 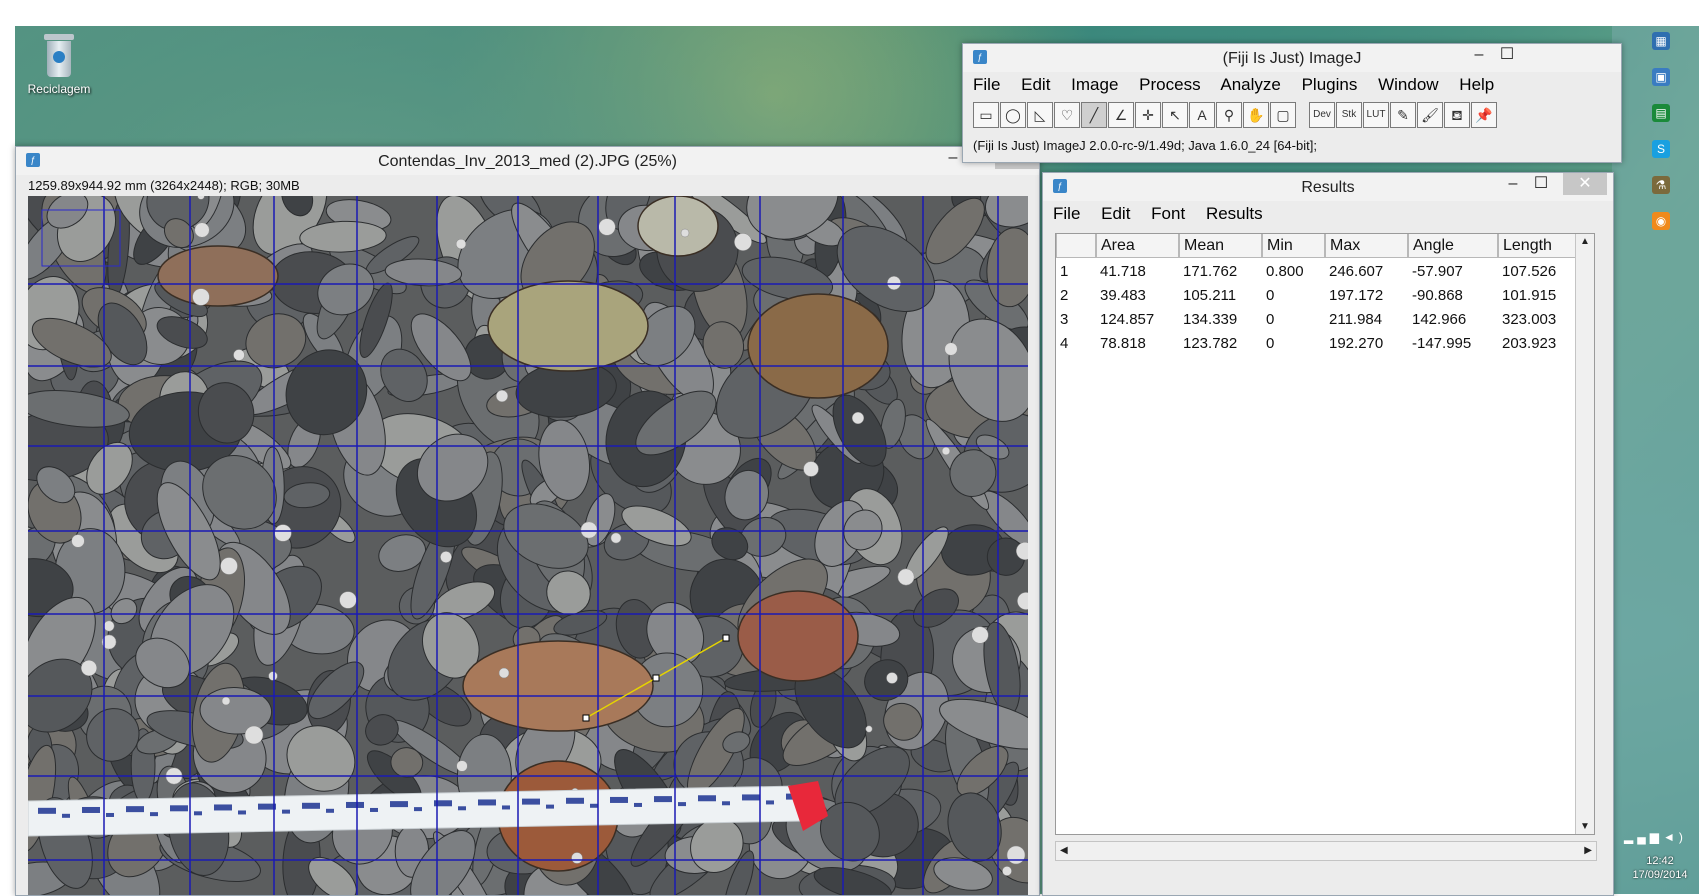 I want to click on menu-analyze: Analyze, so click(x=1250, y=84).